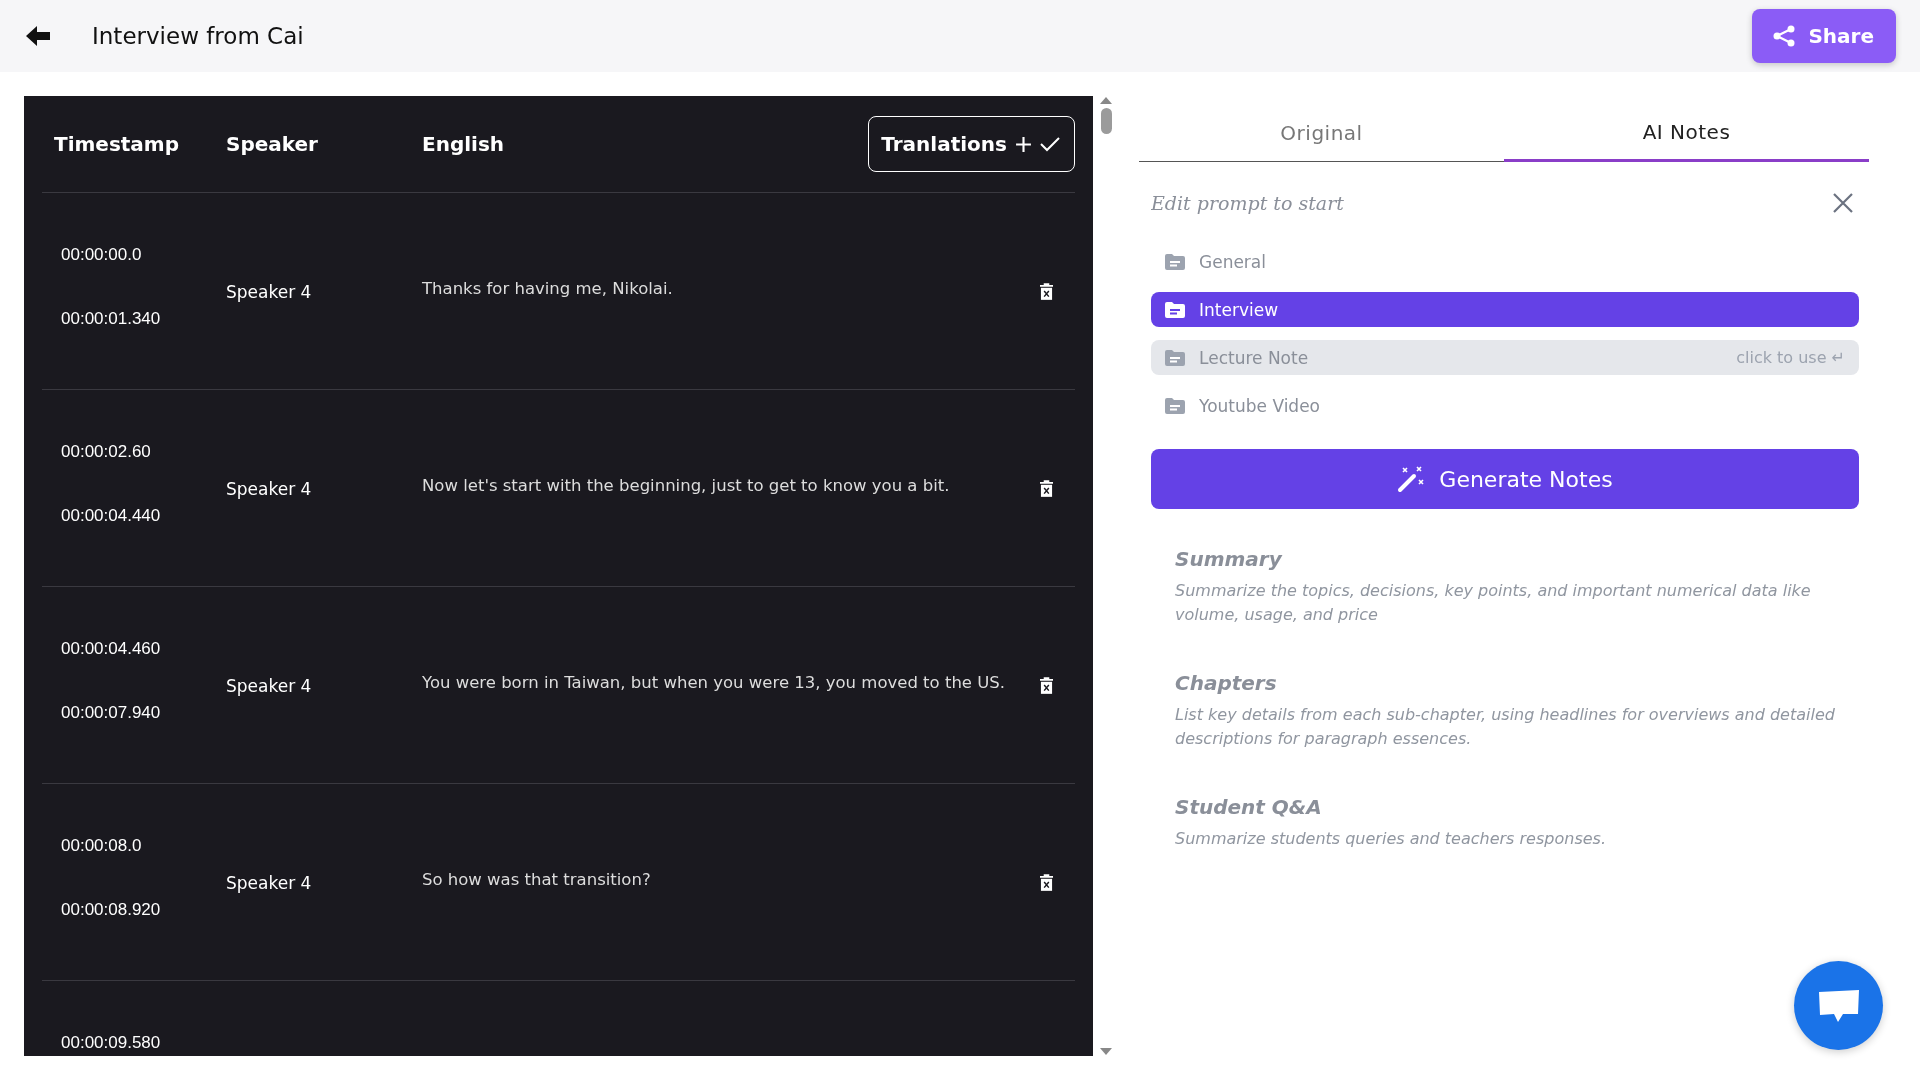 The height and width of the screenshot is (1080, 1920). What do you see at coordinates (1229, 559) in the screenshot?
I see `section-title: Summary` at bounding box center [1229, 559].